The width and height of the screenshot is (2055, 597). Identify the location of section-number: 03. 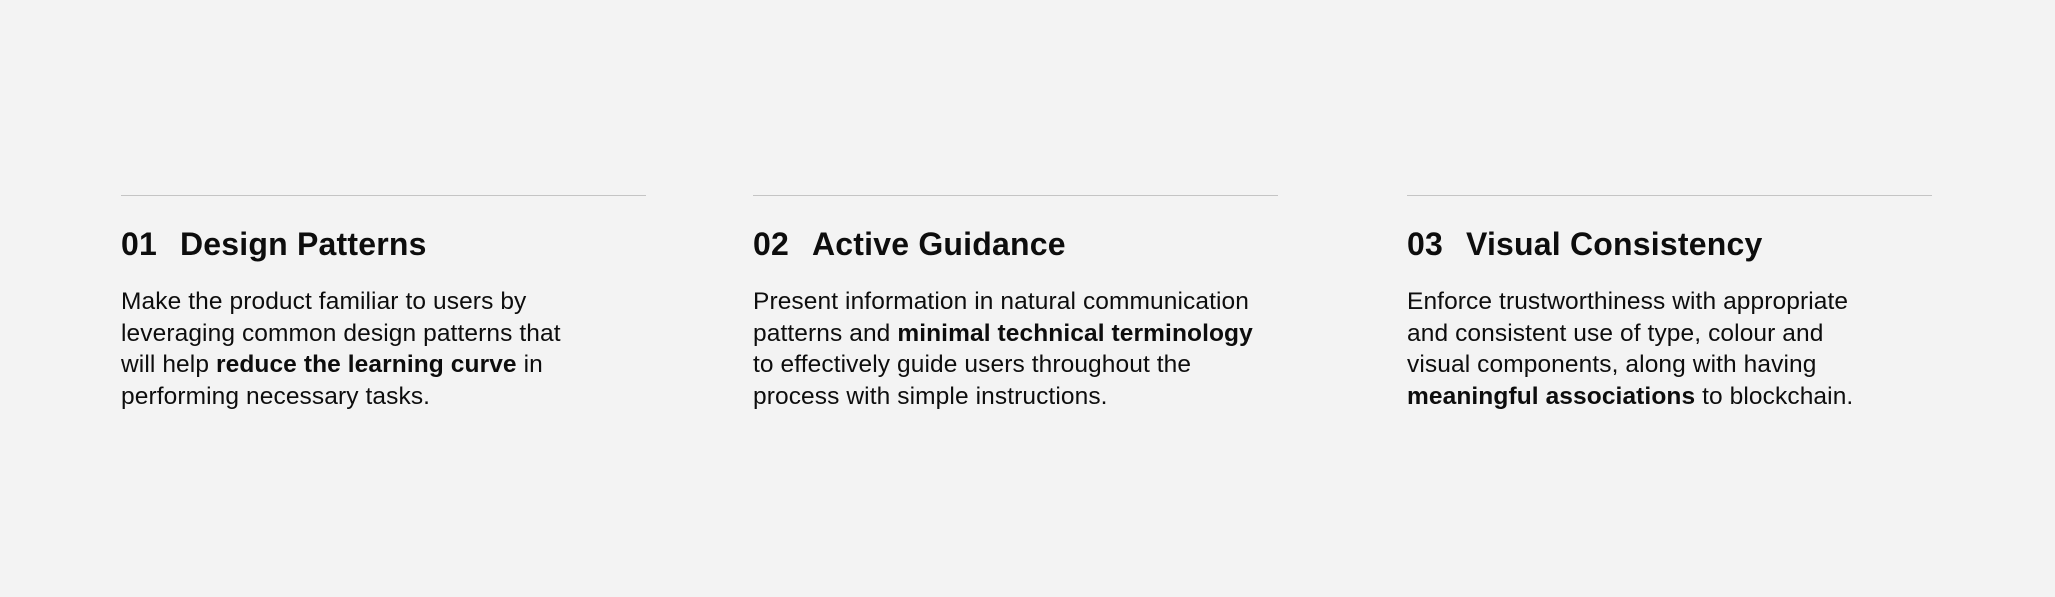
(1425, 244).